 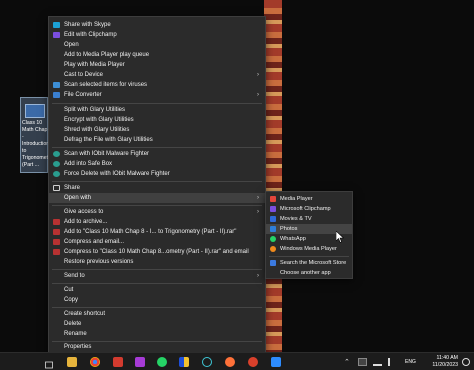 What do you see at coordinates (157, 45) in the screenshot?
I see `menu-item-open: Open` at bounding box center [157, 45].